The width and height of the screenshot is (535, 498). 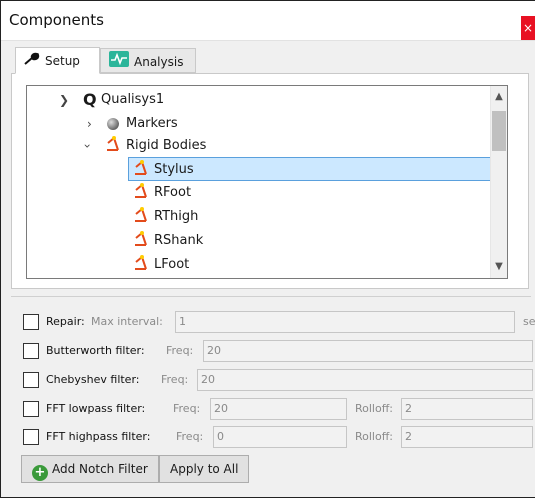 What do you see at coordinates (56, 20) in the screenshot?
I see `window-title: Components` at bounding box center [56, 20].